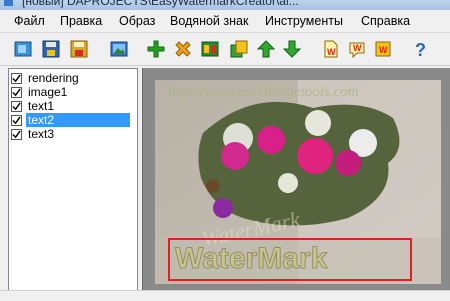 Image resolution: width=450 pixels, height=301 pixels. I want to click on add-button, so click(156, 49).